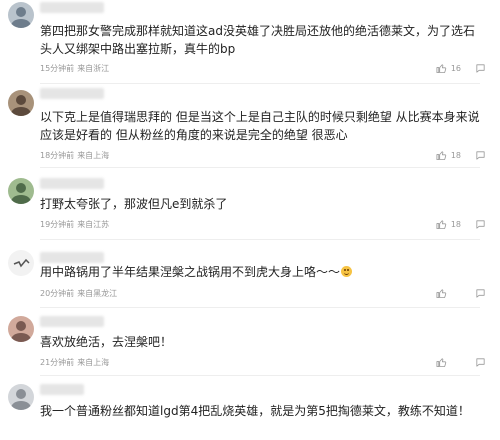  I want to click on comment-text: 打野太夸张了，那波但凡e到就杀了, so click(134, 204).